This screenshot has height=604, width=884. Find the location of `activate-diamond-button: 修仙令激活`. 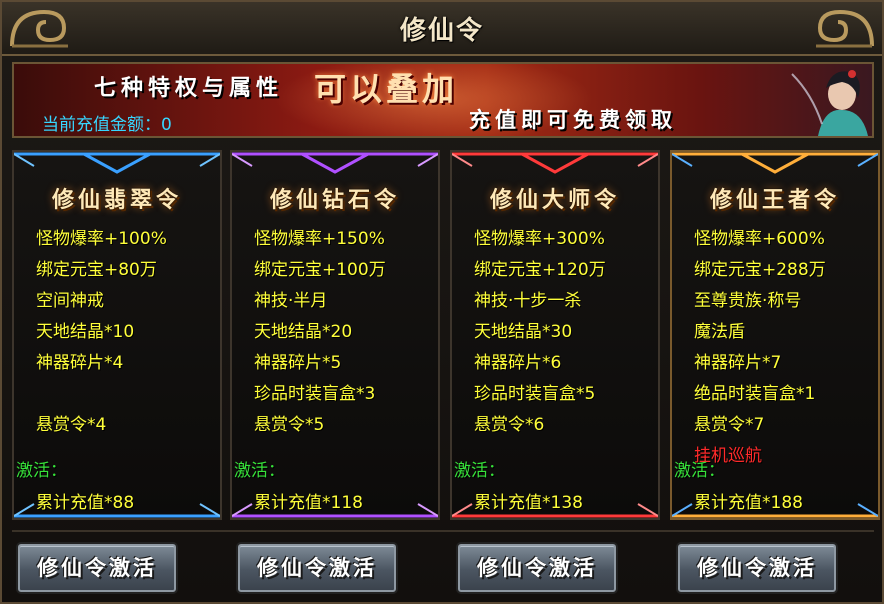

activate-diamond-button: 修仙令激活 is located at coordinates (317, 568).